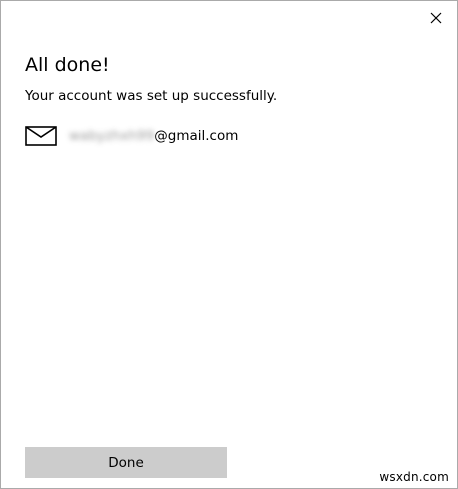 This screenshot has width=458, height=489. I want to click on close-button, so click(436, 18).